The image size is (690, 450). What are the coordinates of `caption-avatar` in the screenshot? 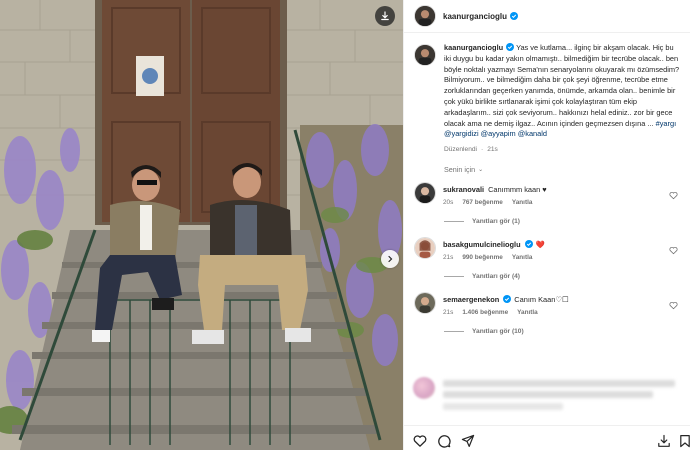 It's located at (425, 55).